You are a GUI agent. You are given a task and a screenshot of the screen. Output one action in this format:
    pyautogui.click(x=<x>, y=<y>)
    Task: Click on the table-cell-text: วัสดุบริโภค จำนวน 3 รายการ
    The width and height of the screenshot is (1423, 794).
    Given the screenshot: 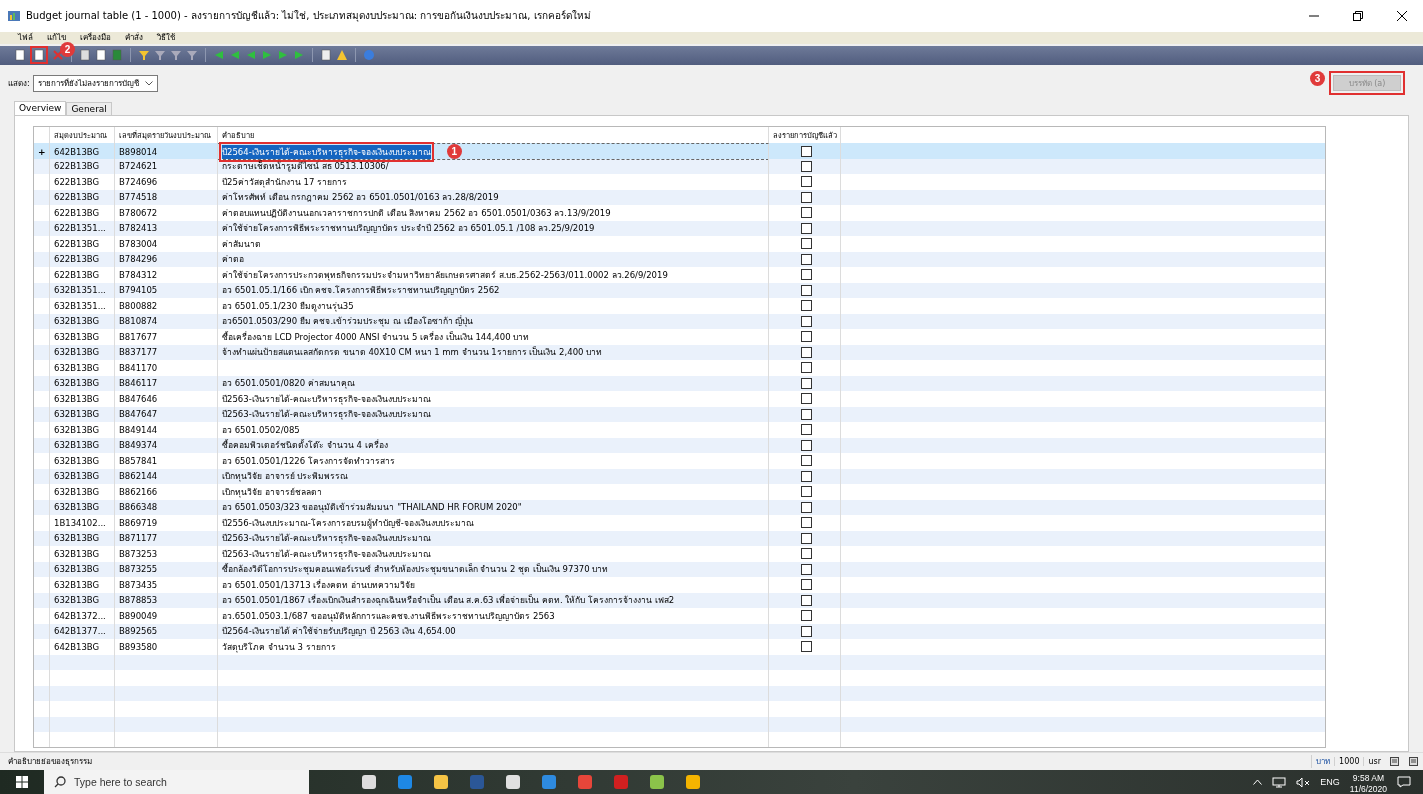 What is the action you would take?
    pyautogui.click(x=279, y=647)
    